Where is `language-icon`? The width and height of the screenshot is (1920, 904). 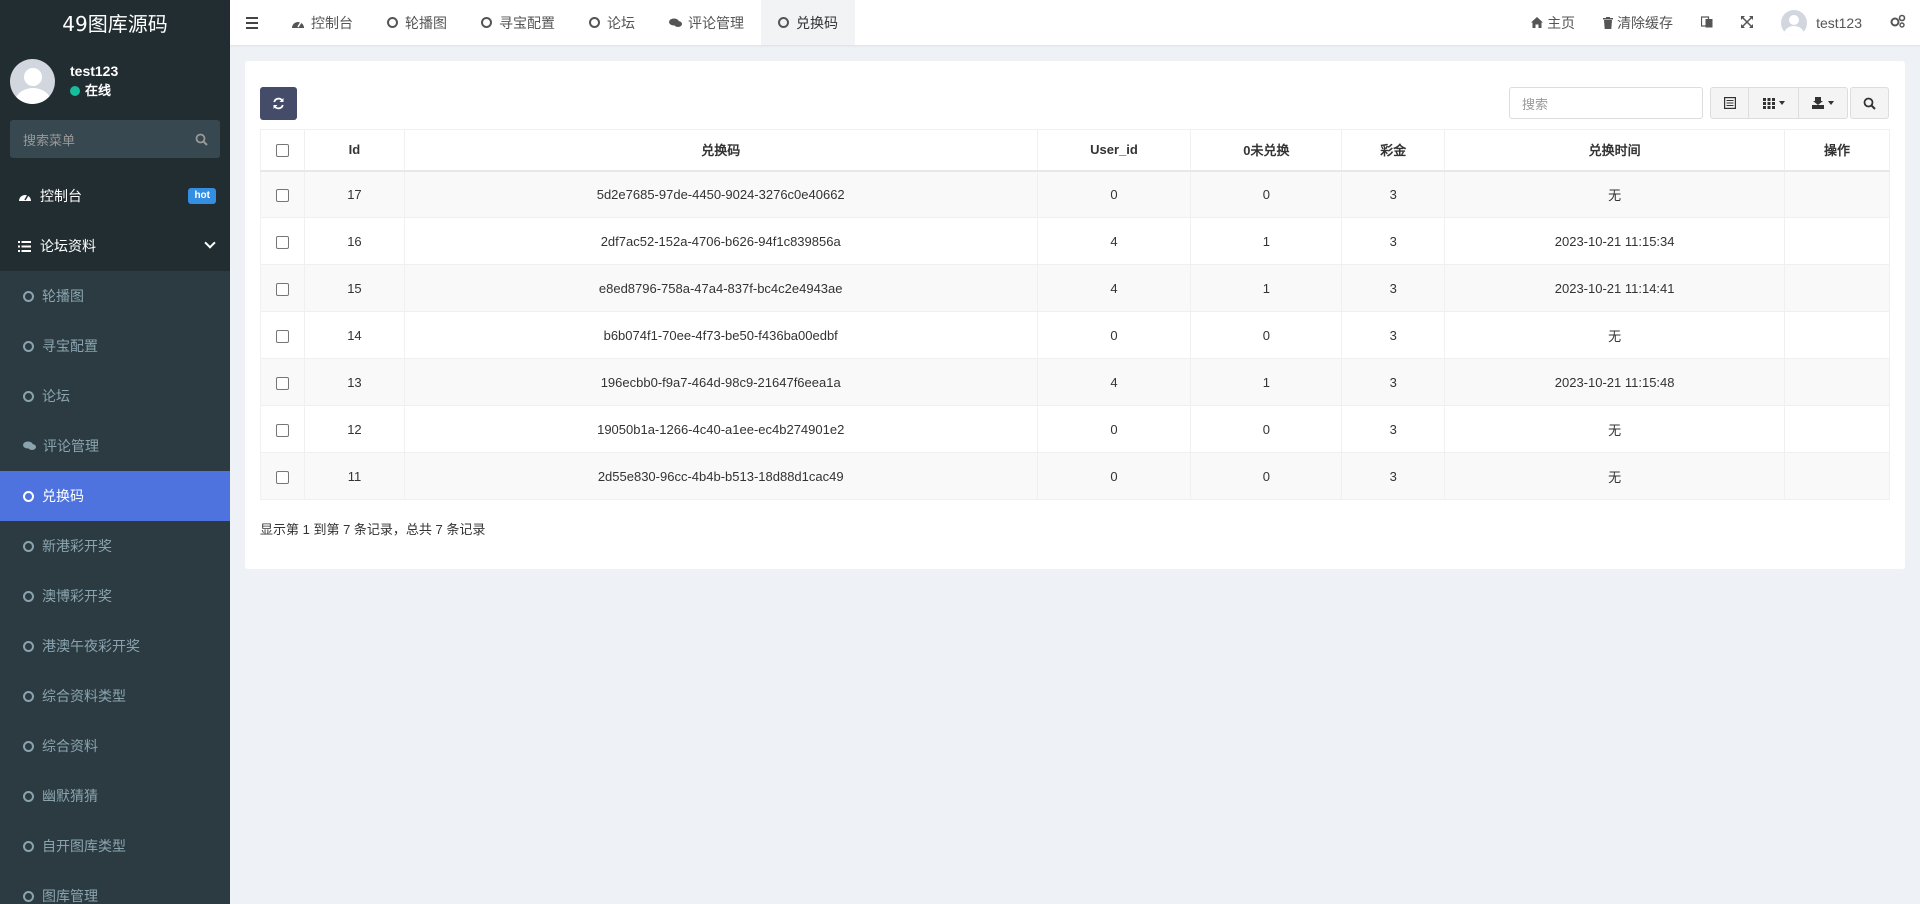
language-icon is located at coordinates (1706, 23).